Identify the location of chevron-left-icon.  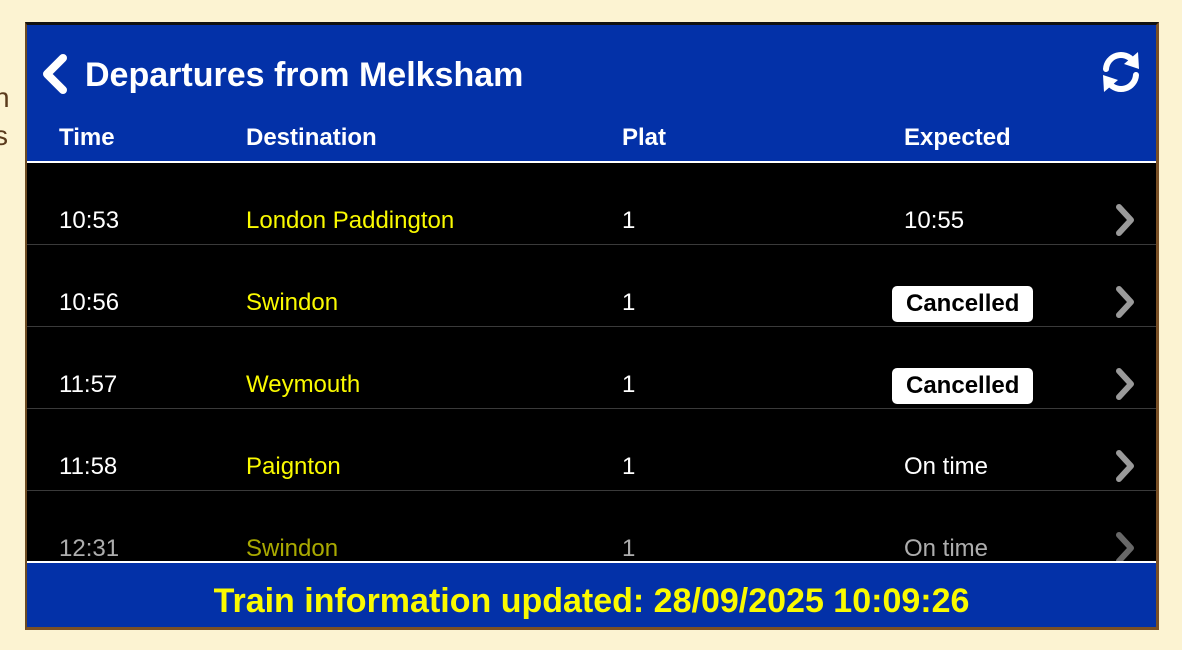
(55, 74).